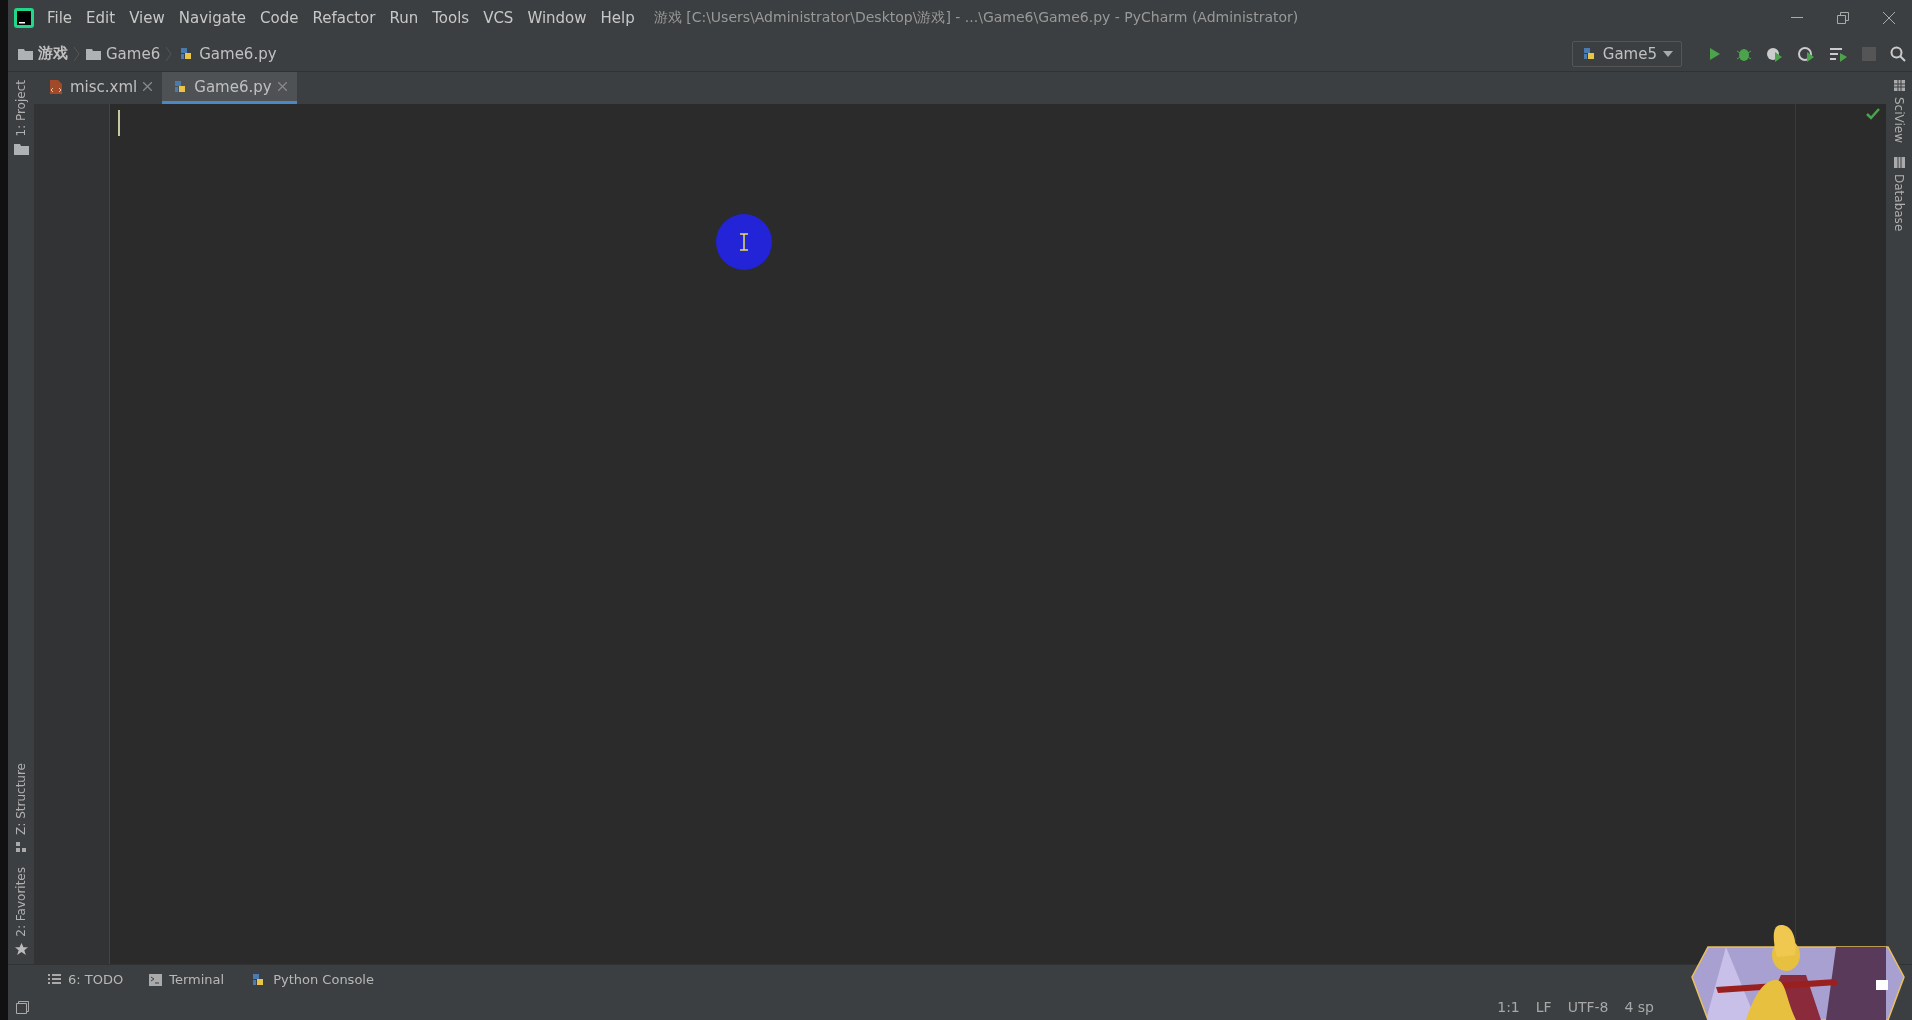 This screenshot has width=1912, height=1020. Describe the element at coordinates (21, 117) in the screenshot. I see `project-tool-button: 1: Project` at that location.